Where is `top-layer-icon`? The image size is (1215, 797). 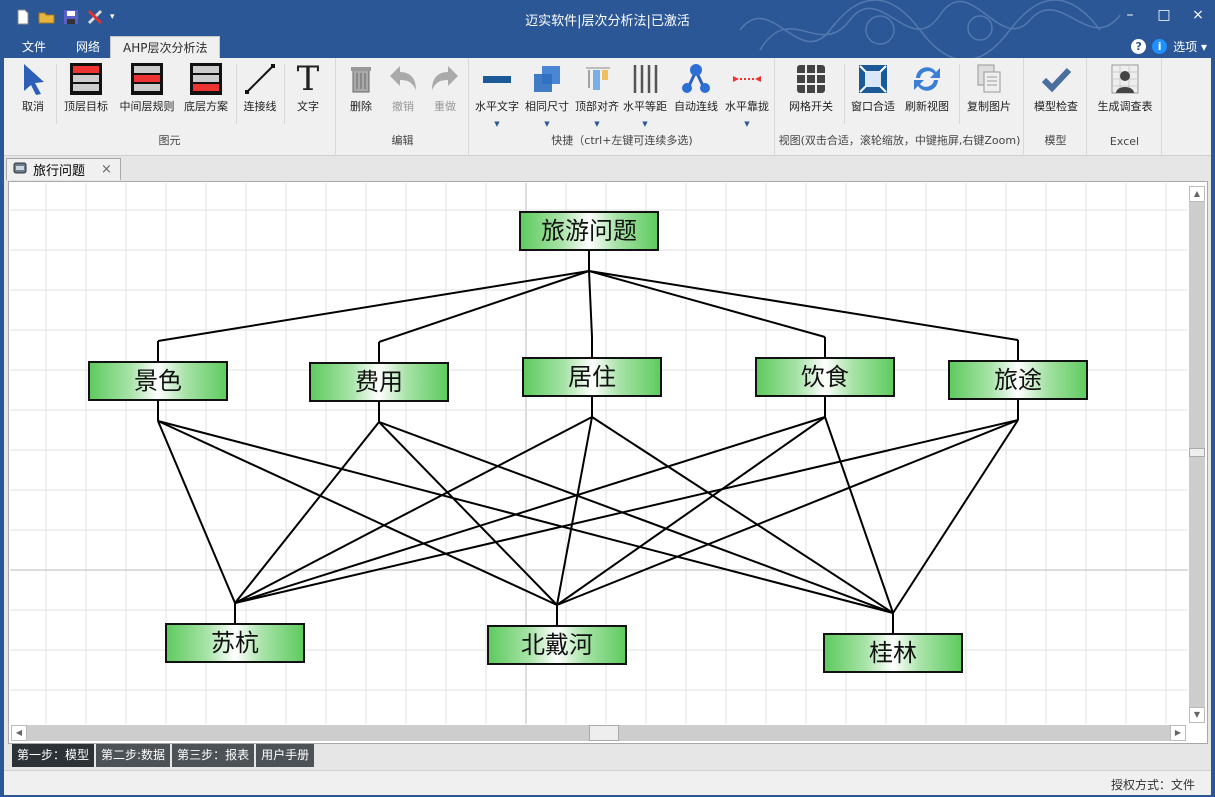 top-layer-icon is located at coordinates (86, 79).